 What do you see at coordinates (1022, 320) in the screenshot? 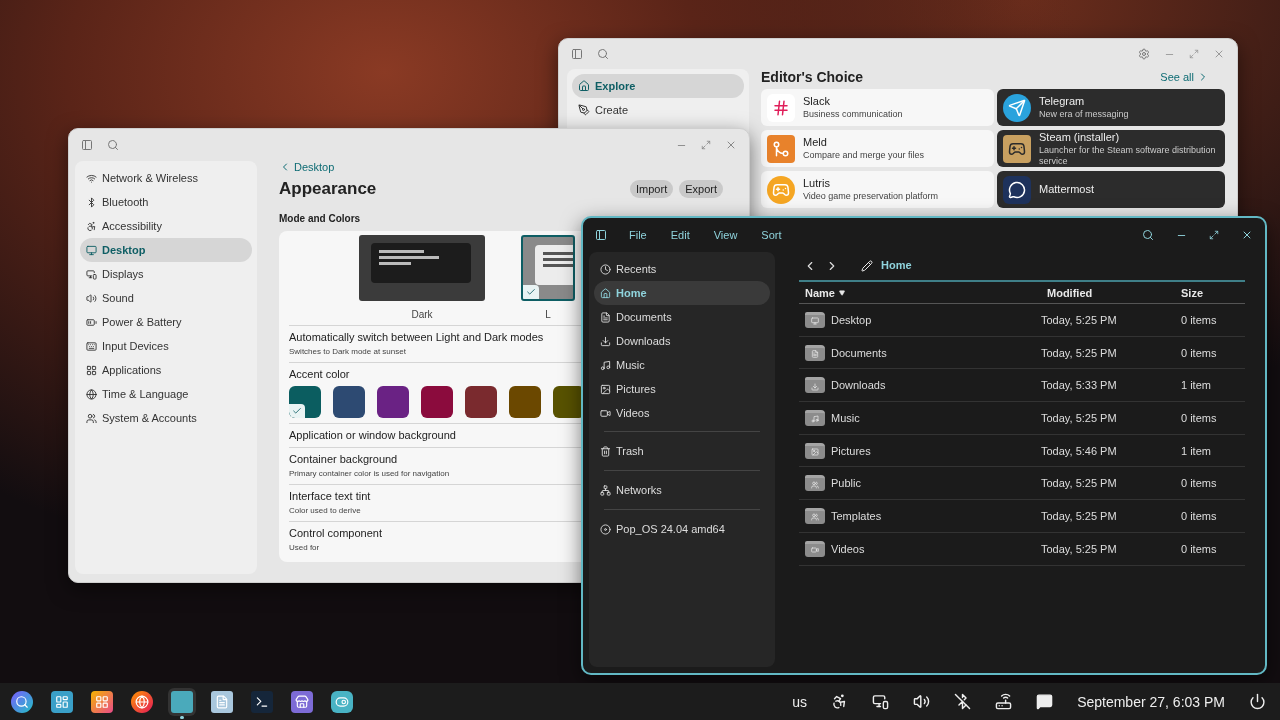
I see `file-row: Desktop Today, 5:25 PM 0 items` at bounding box center [1022, 320].